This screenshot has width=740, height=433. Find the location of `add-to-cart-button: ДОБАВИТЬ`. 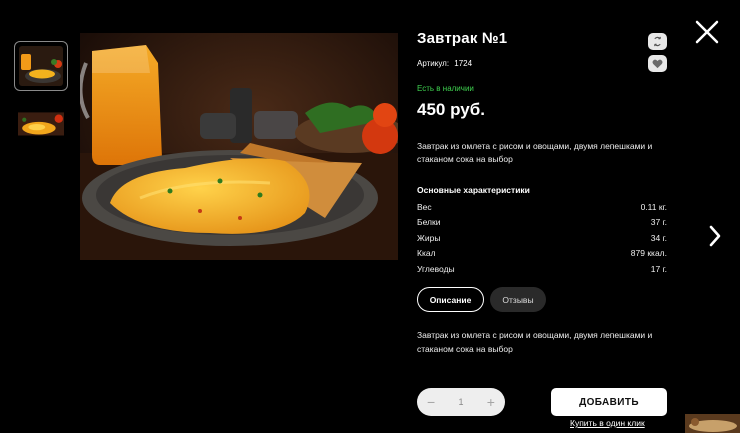

add-to-cart-button: ДОБАВИТЬ is located at coordinates (609, 402).